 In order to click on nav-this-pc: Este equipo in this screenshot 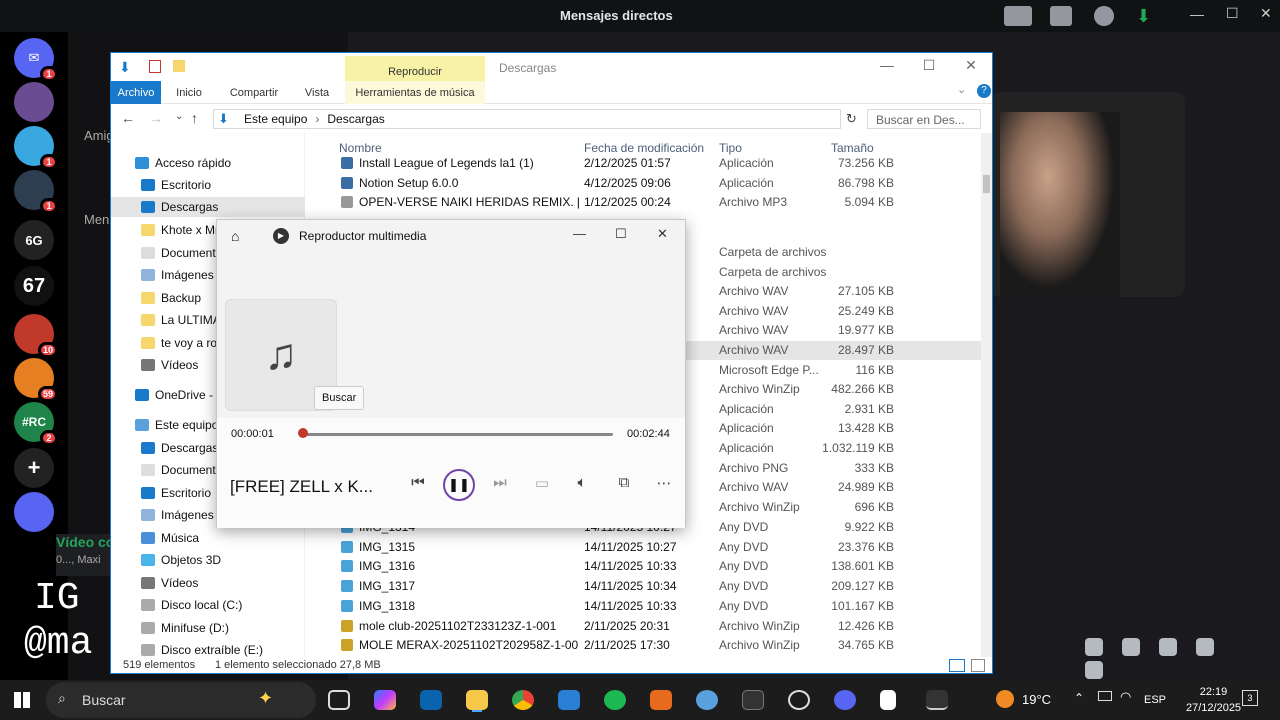, I will do `click(176, 425)`.